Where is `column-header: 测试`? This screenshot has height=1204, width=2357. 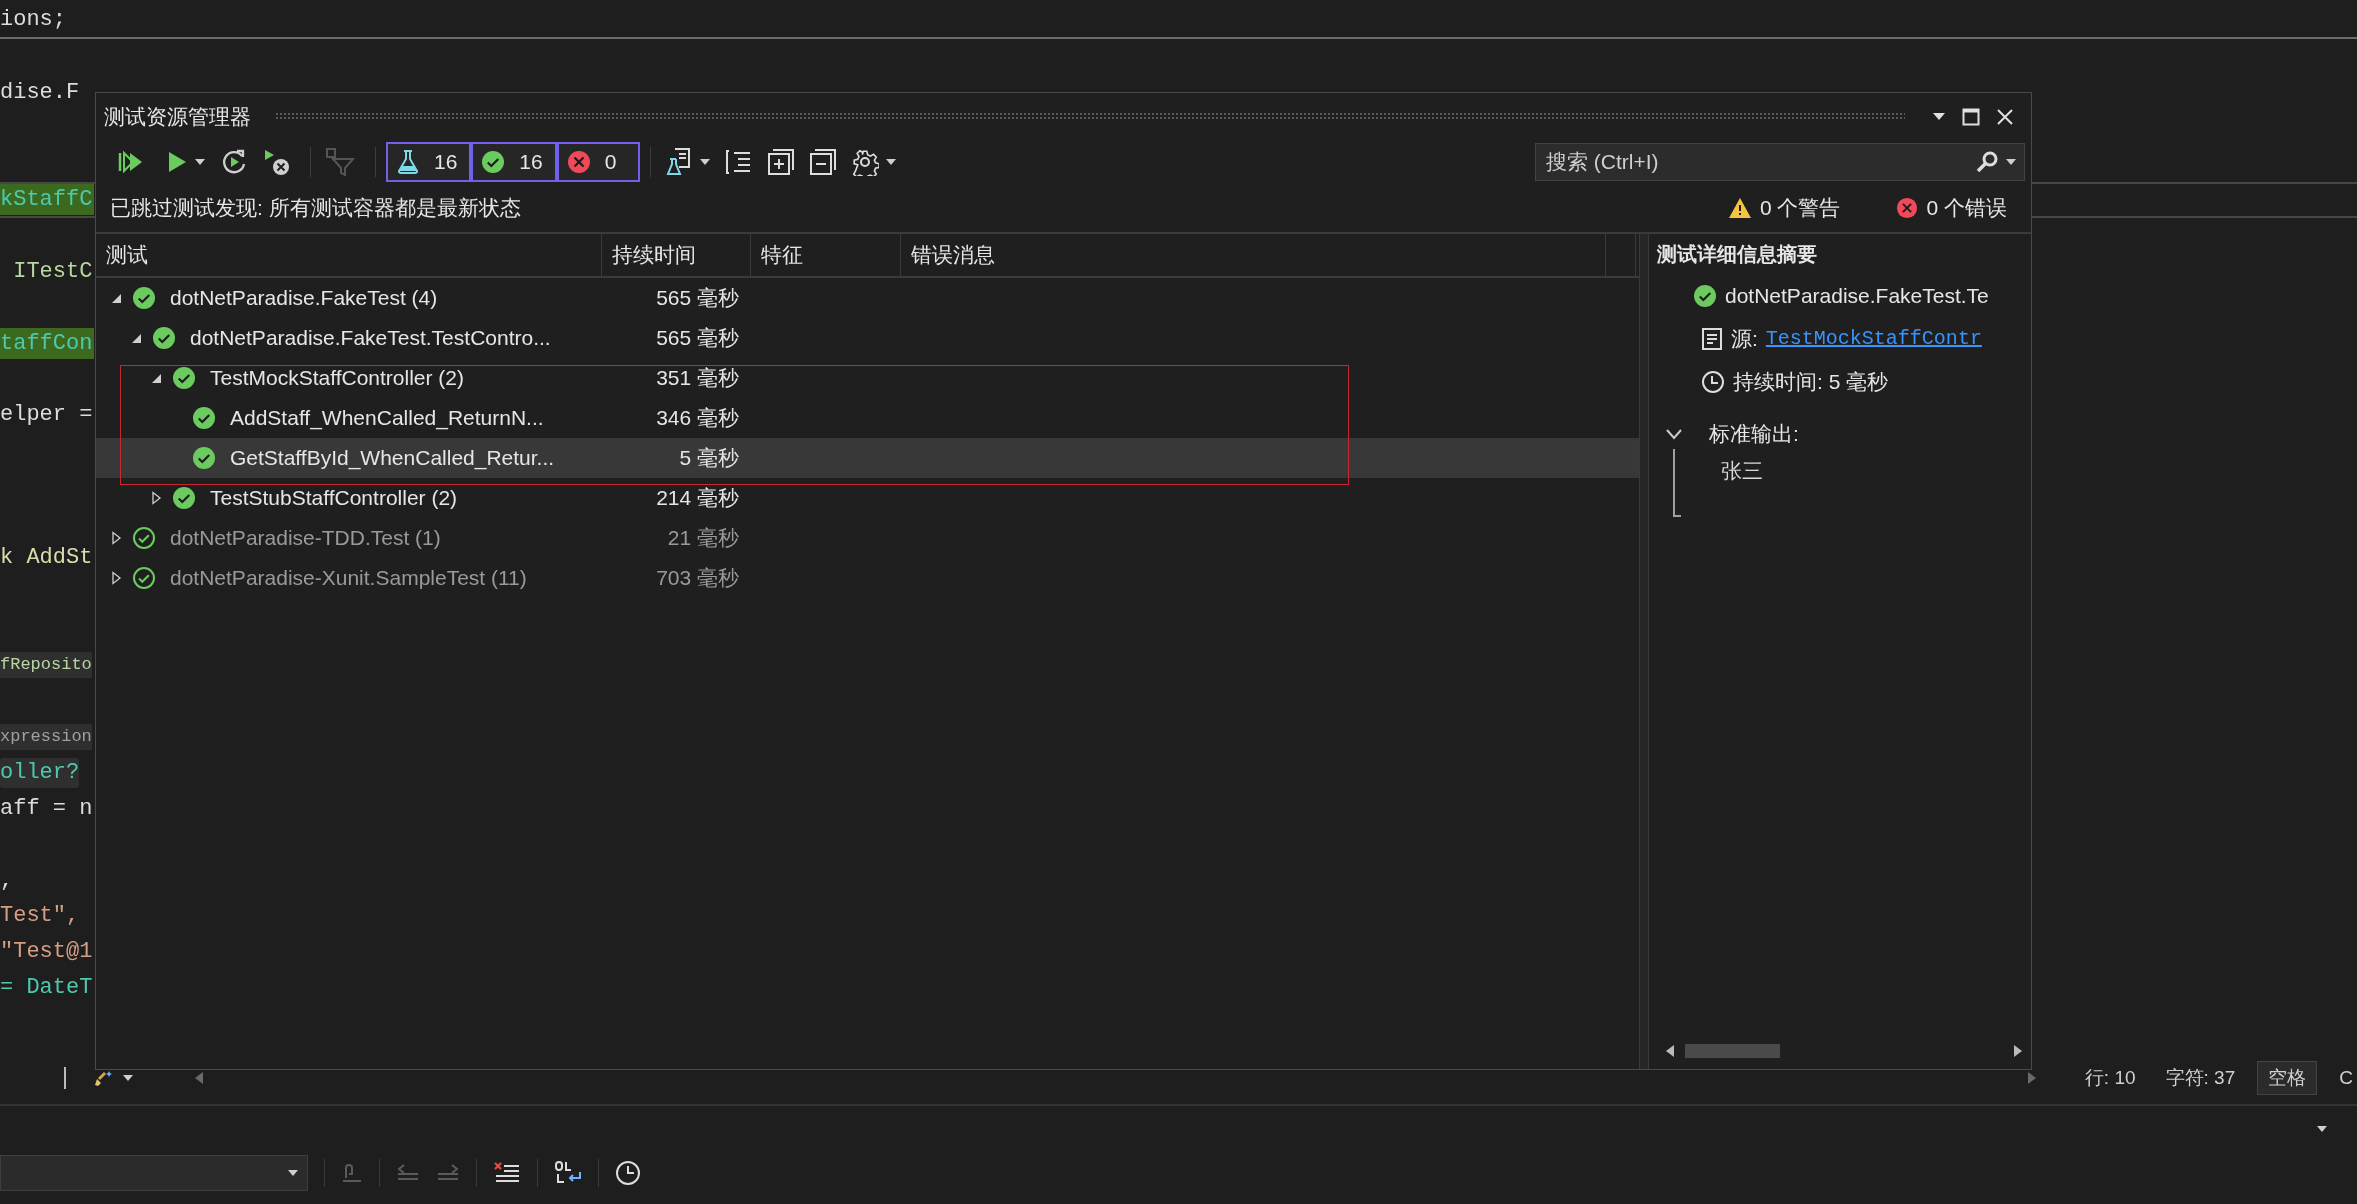
column-header: 测试 is located at coordinates (349, 255).